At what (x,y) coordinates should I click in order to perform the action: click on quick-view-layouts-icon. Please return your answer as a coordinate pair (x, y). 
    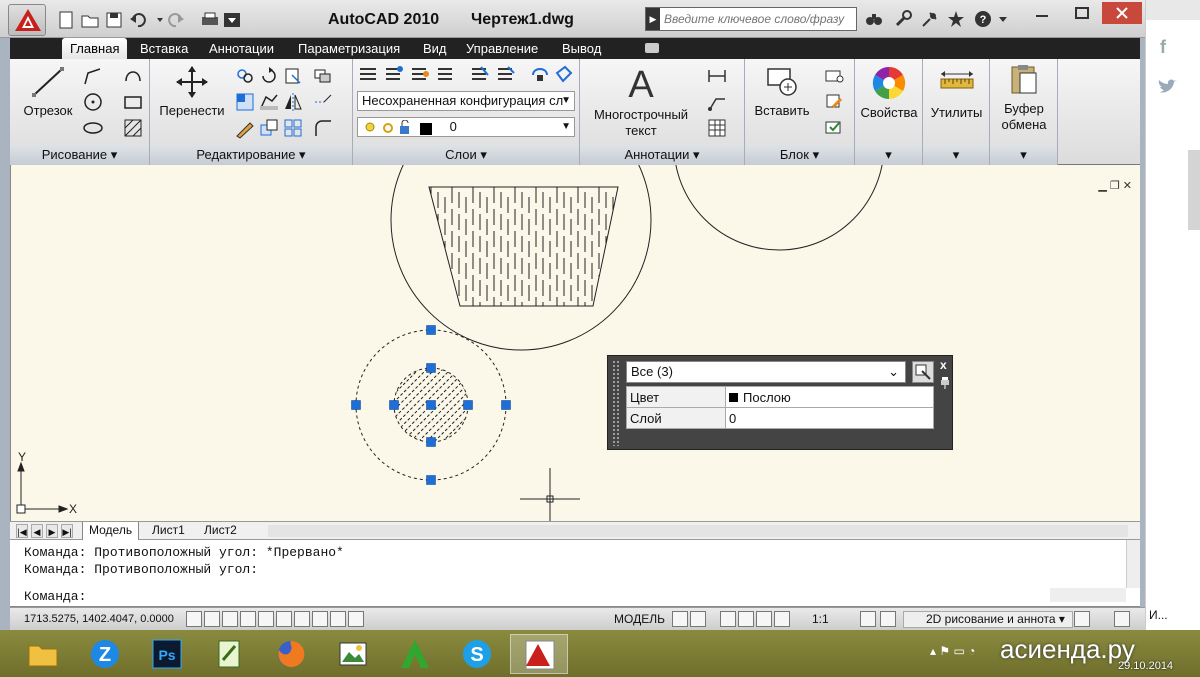
    Looking at the image, I should click on (680, 619).